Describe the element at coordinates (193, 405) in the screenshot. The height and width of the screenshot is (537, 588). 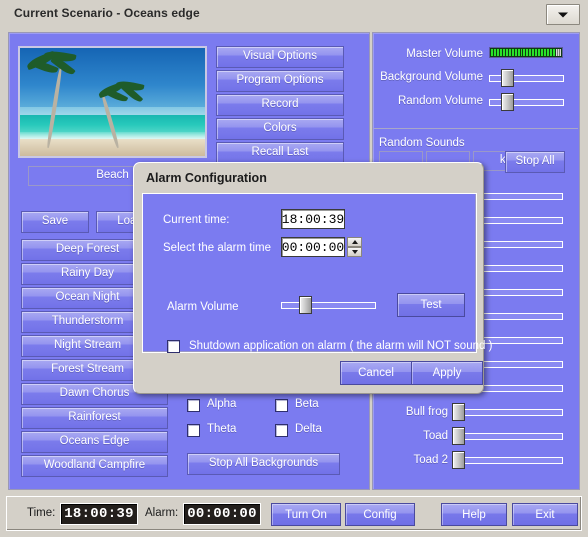
I see `checkbox-alpha` at that location.